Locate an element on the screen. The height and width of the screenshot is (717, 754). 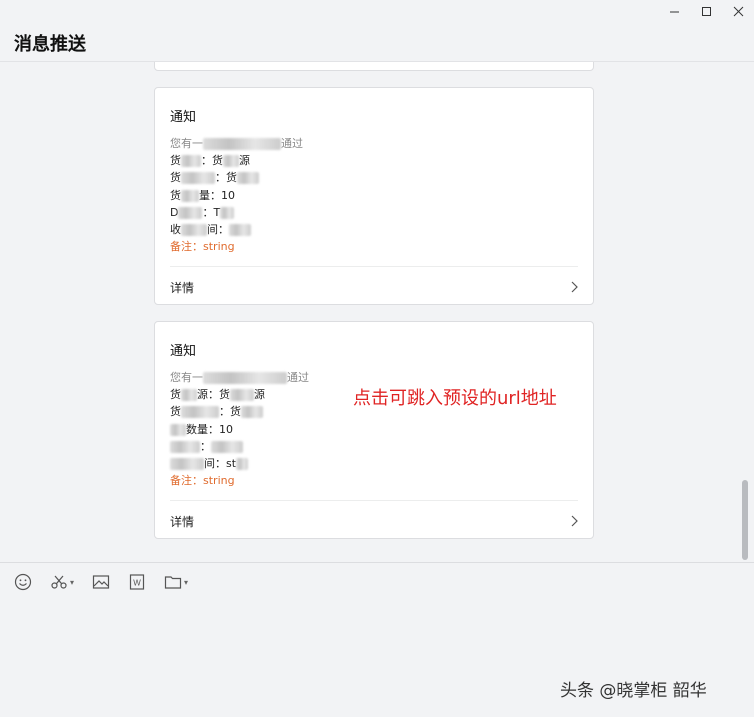
field-quantity: 货量：10 is located at coordinates (202, 195).